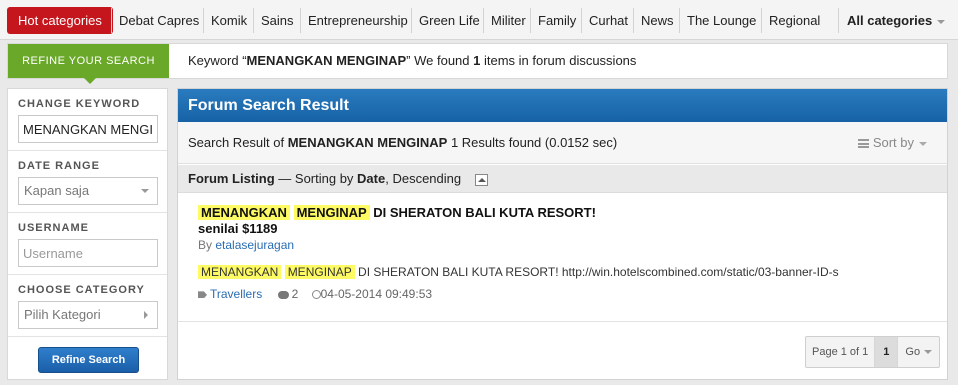 The height and width of the screenshot is (385, 958). Describe the element at coordinates (423, 178) in the screenshot. I see `listing-order: , Descending` at that location.